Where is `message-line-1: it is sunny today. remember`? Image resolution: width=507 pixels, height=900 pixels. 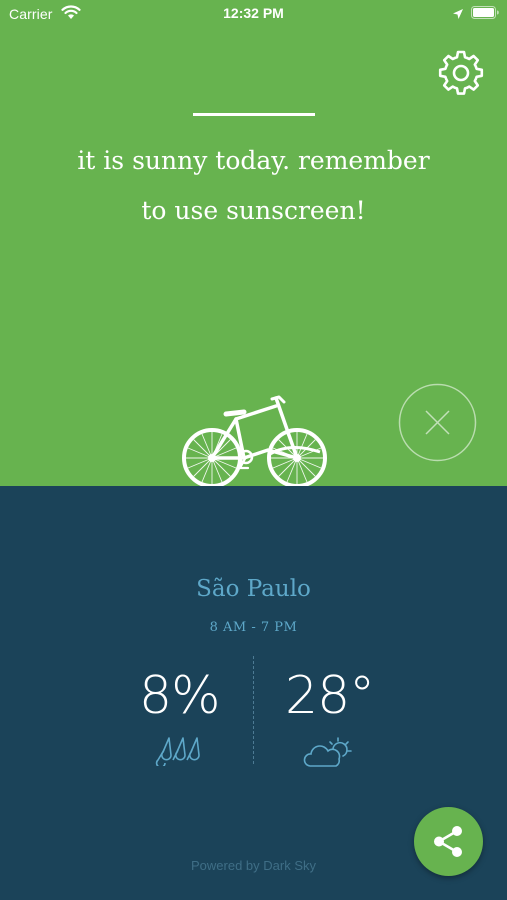 message-line-1: it is sunny today. remember is located at coordinates (253, 160).